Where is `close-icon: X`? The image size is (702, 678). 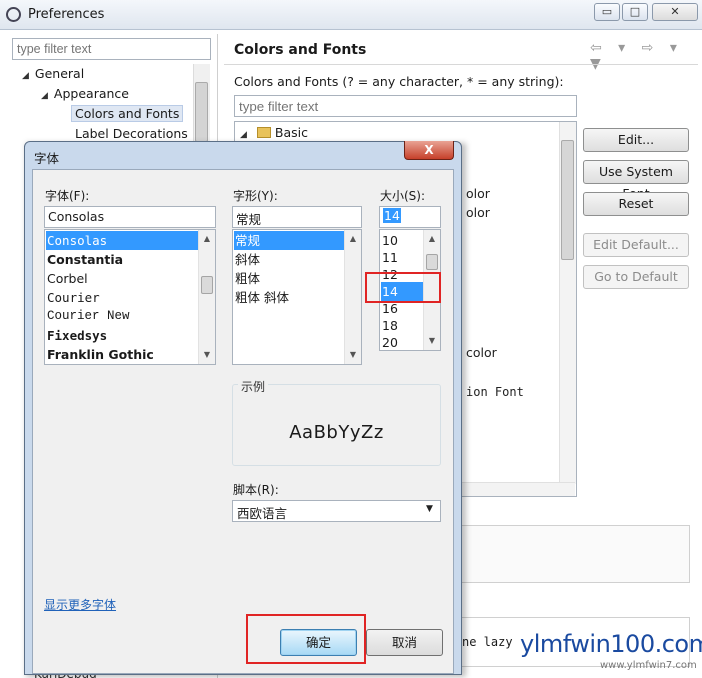
close-icon: X is located at coordinates (429, 150).